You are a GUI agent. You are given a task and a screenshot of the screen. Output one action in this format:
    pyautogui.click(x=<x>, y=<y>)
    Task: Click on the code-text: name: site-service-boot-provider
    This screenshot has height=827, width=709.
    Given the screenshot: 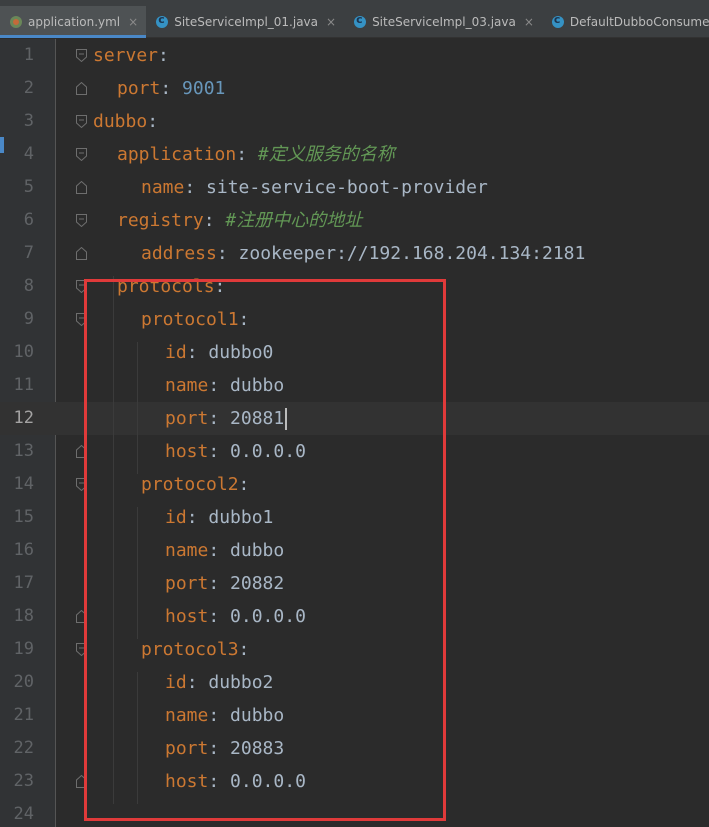 What is the action you would take?
    pyautogui.click(x=314, y=187)
    